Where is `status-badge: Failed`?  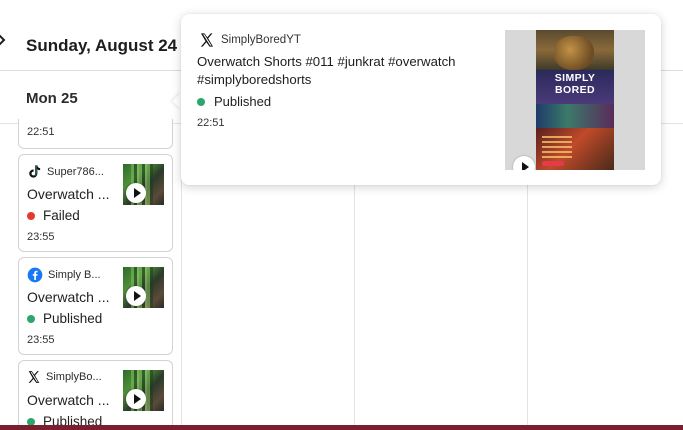 status-badge: Failed is located at coordinates (53, 215).